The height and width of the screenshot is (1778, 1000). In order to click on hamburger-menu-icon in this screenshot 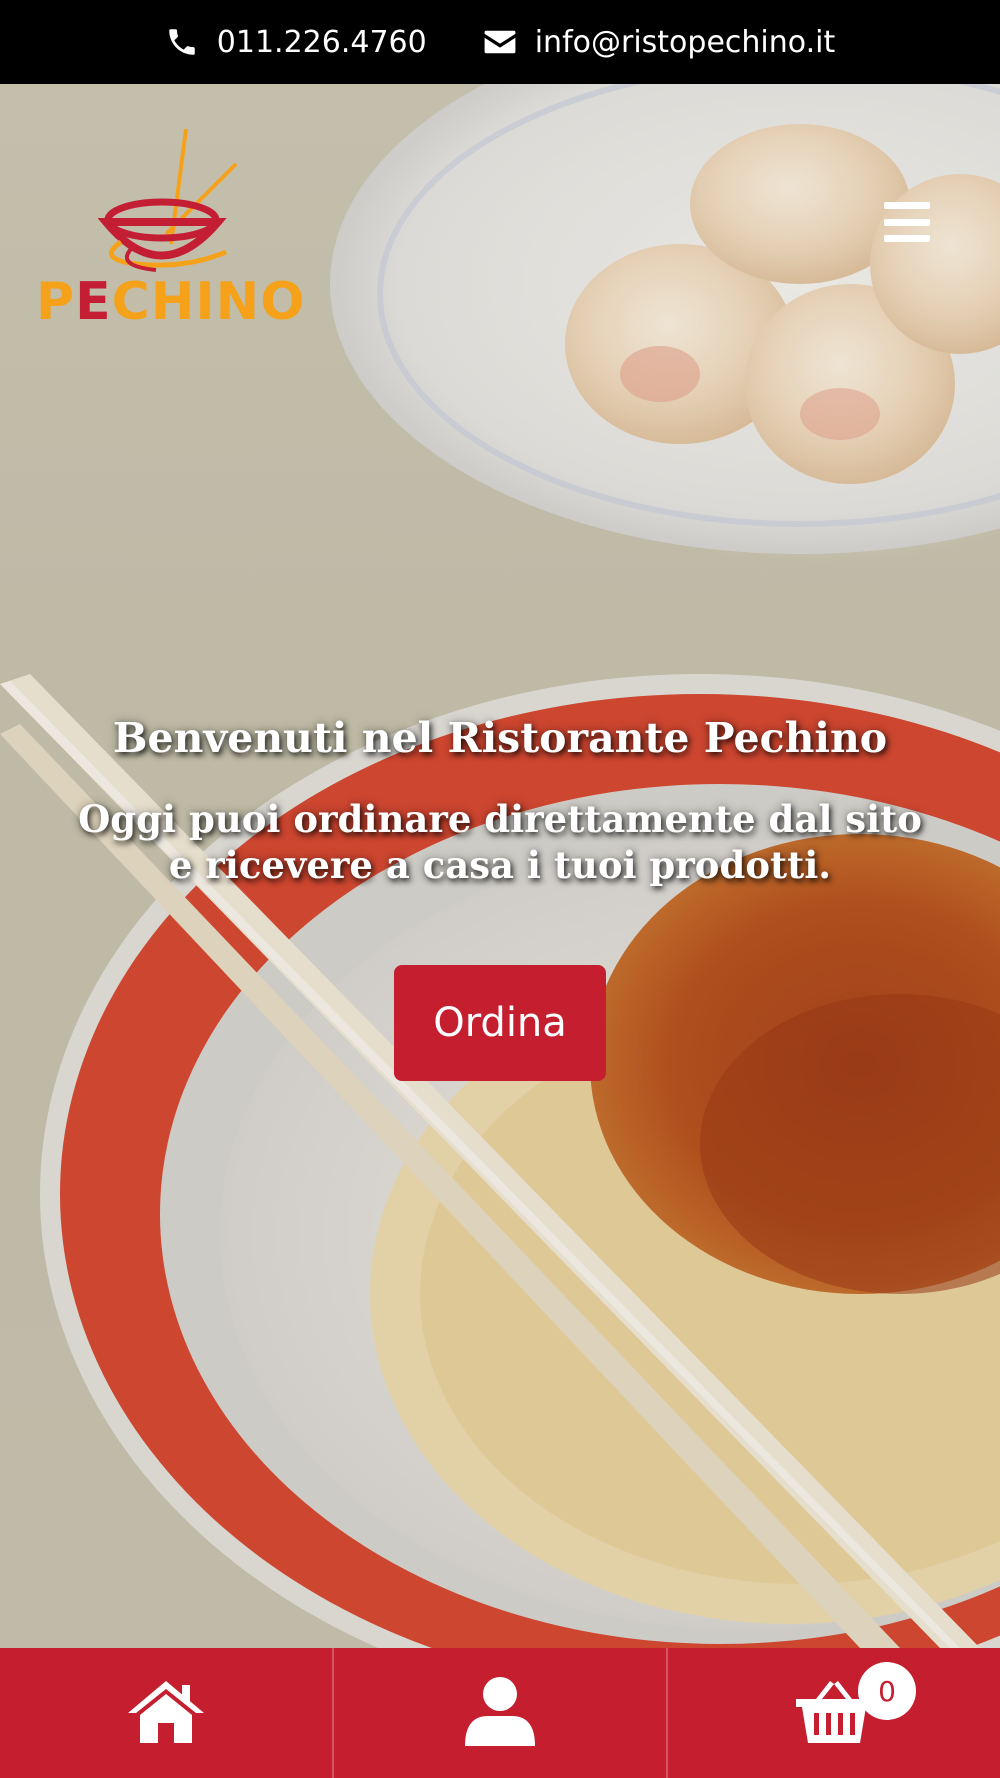, I will do `click(907, 222)`.